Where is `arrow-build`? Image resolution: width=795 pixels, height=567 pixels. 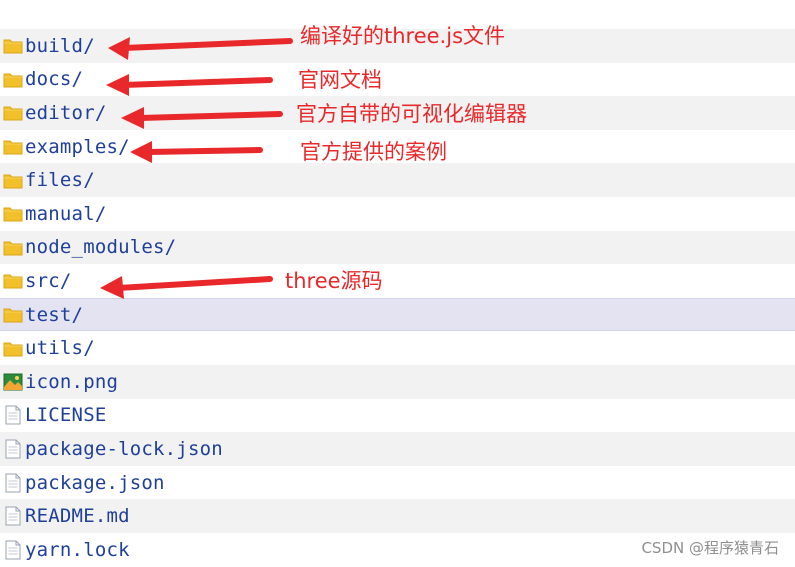 arrow-build is located at coordinates (200, 48).